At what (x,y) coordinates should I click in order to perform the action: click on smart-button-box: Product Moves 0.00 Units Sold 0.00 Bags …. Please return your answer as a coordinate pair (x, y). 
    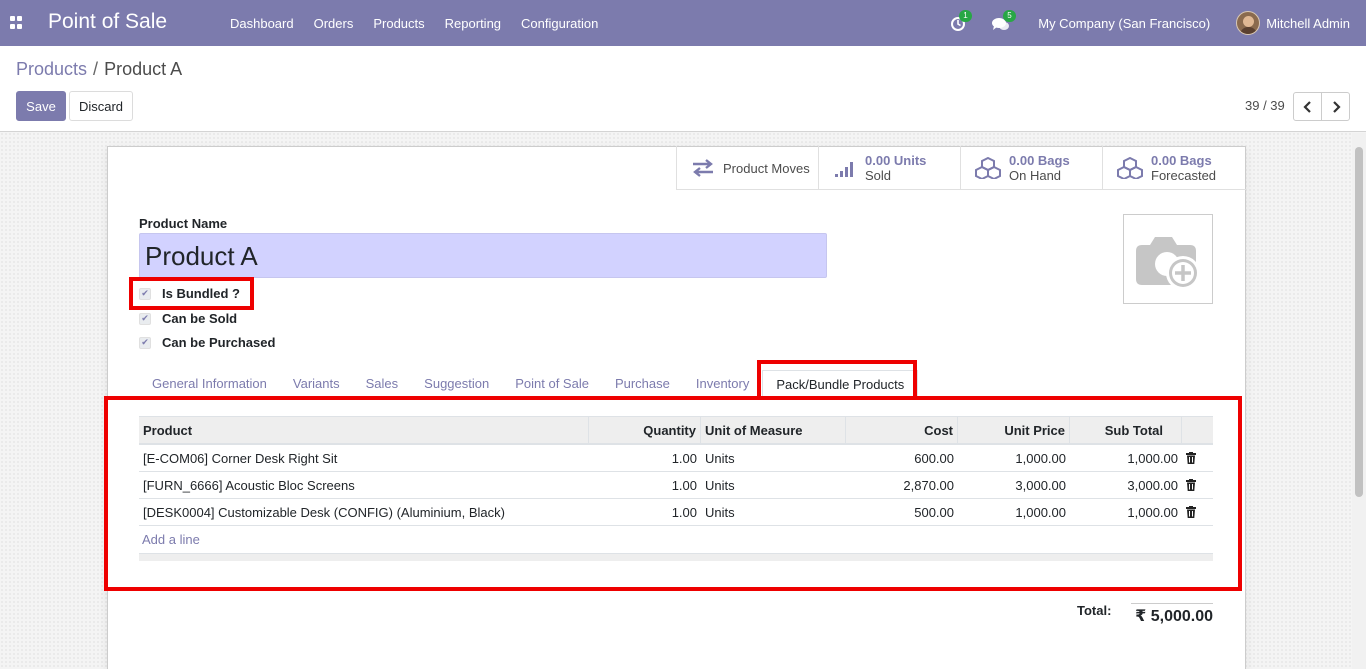
    Looking at the image, I should click on (961, 168).